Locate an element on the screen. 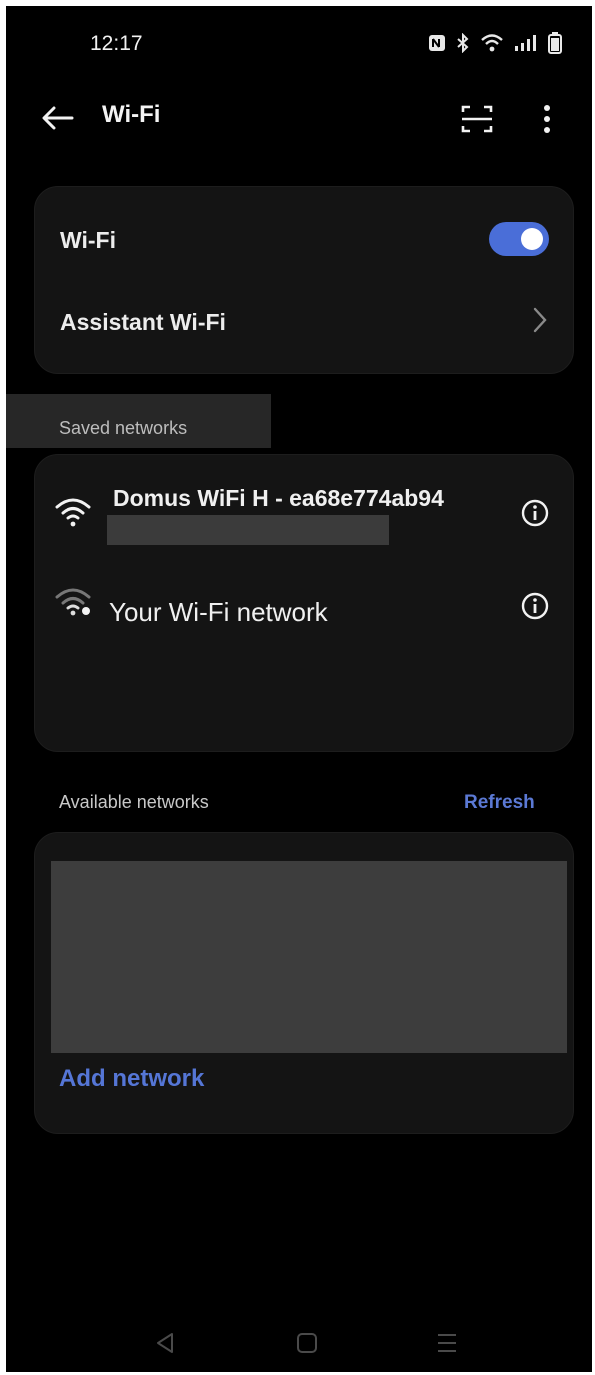 Image resolution: width=595 pixels, height=1375 pixels. nav-home-icon is located at coordinates (307, 1343).